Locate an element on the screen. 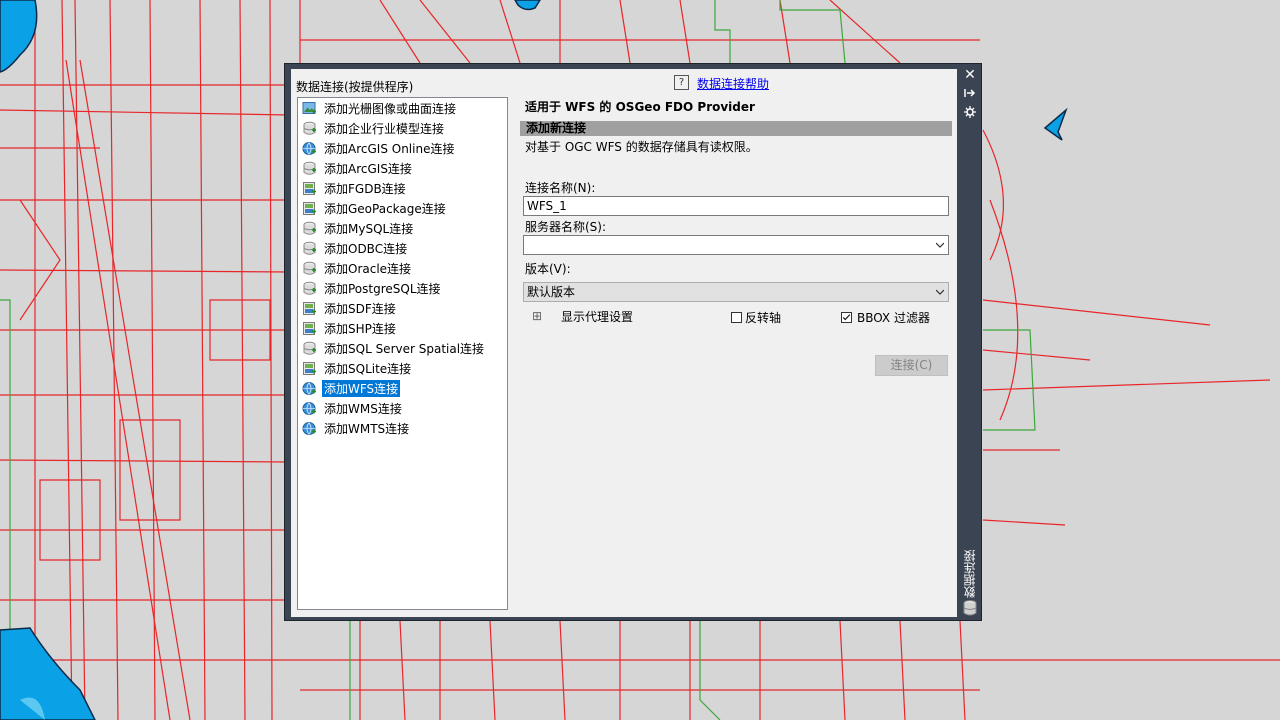 The image size is (1280, 720). provider-item: 添加ArcGIS Online连接 is located at coordinates (379, 148).